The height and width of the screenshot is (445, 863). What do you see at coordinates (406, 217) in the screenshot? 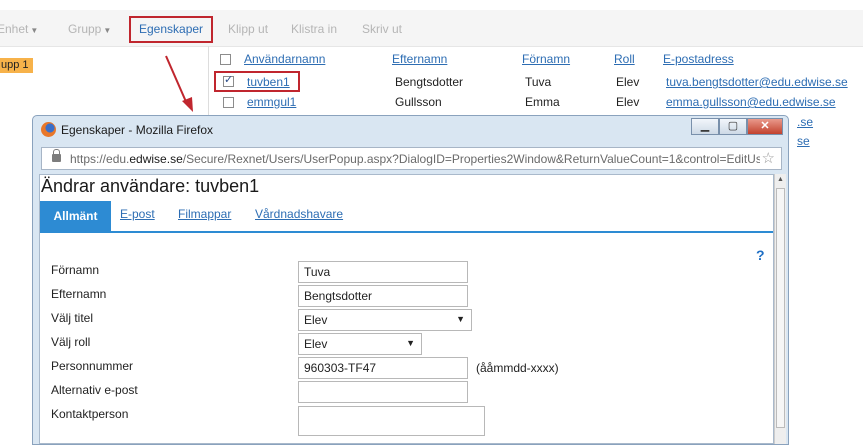
I see `tab-bar: Allmänt E-post Filmappar Vårdnadshavare` at bounding box center [406, 217].